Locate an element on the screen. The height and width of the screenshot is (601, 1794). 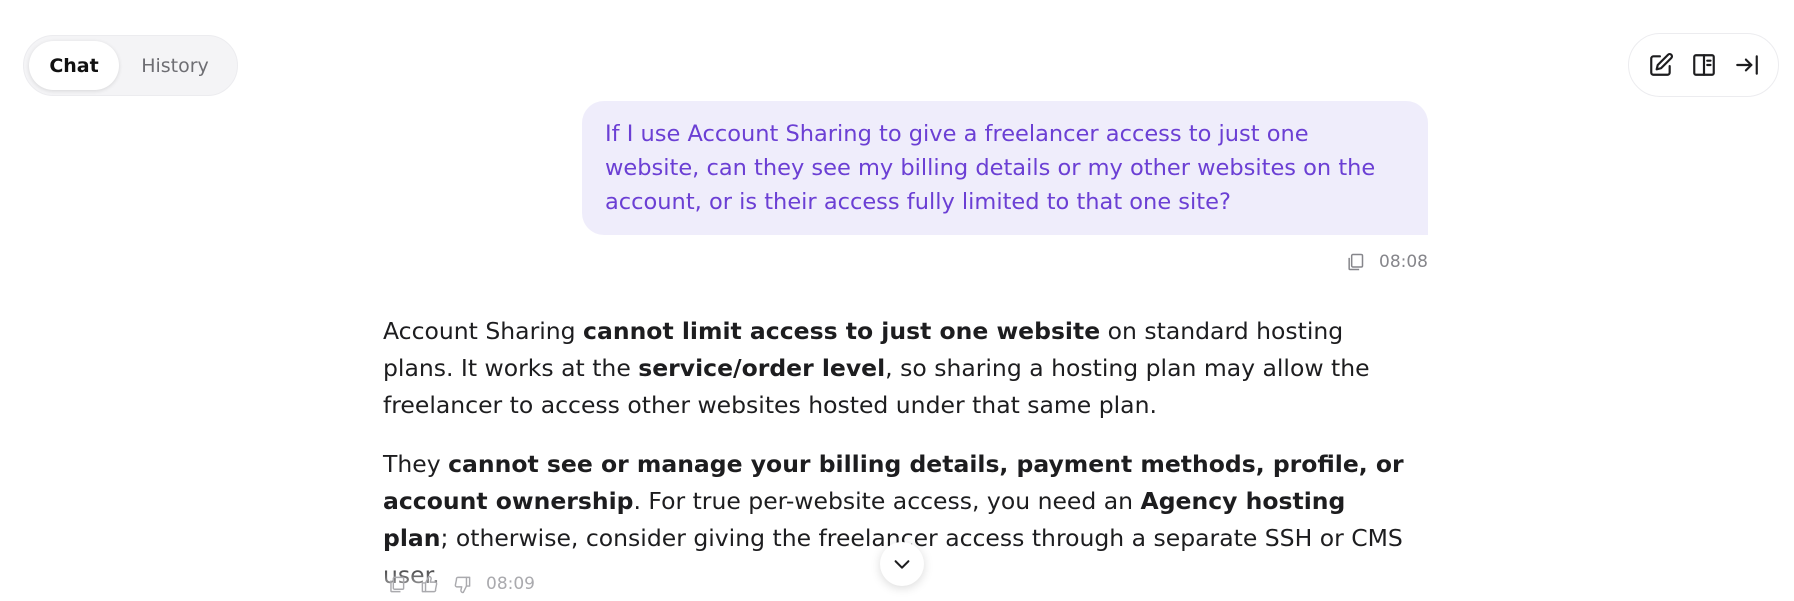
side-panel-icon is located at coordinates (1703, 65).